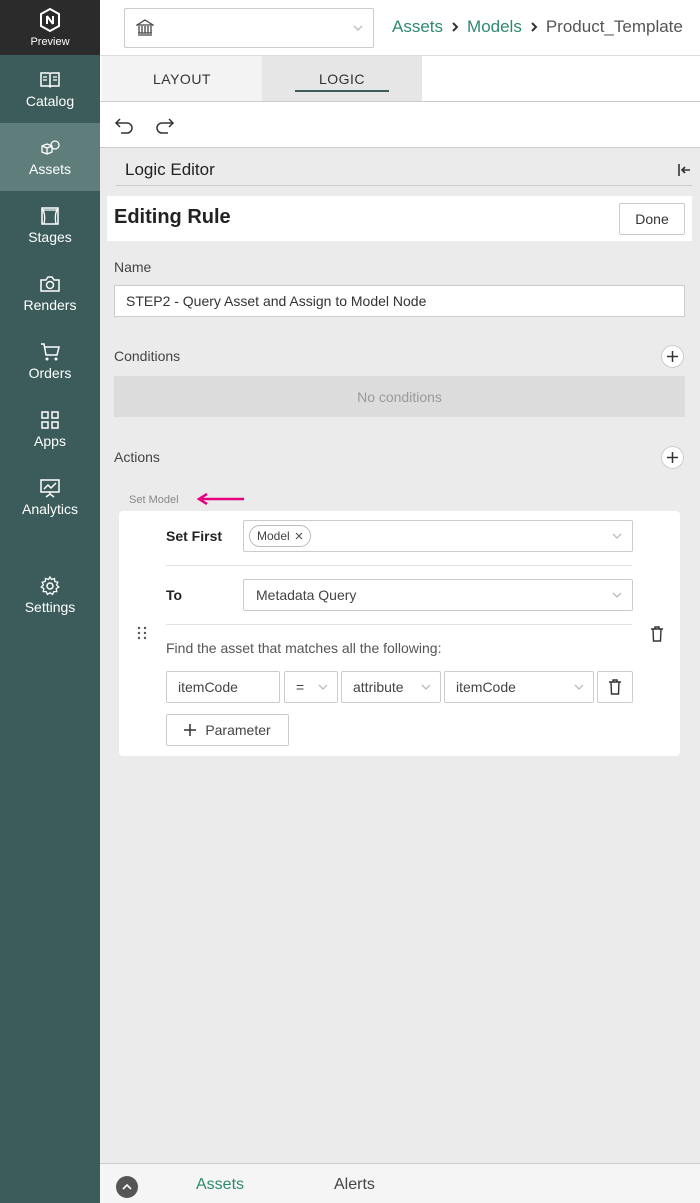 Image resolution: width=700 pixels, height=1203 pixels. Describe the element at coordinates (378, 687) in the screenshot. I see `source-value: attribute` at that location.